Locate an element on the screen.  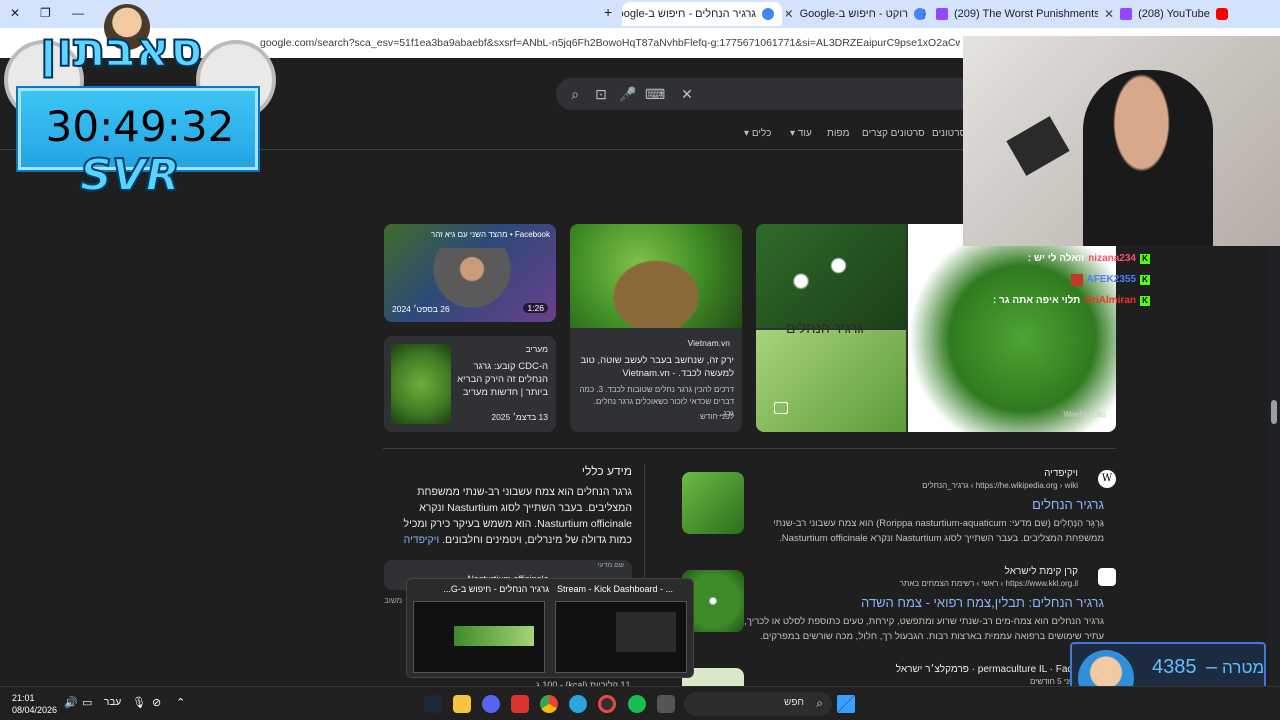
card-date: 13 בדצמ׳ 2025 is located at coordinates (519, 417).